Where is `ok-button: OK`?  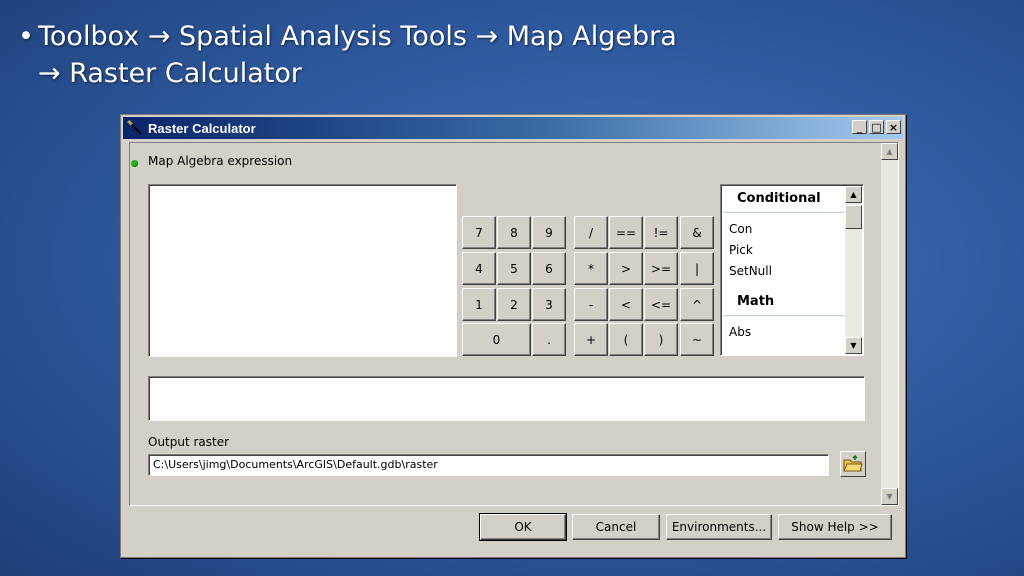 ok-button: OK is located at coordinates (523, 527).